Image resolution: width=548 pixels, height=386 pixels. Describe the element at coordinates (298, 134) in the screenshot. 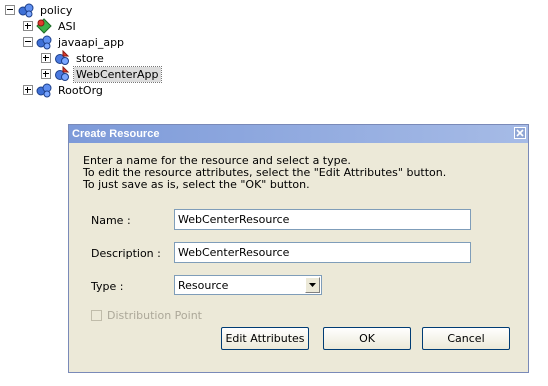

I see `dialog-titlebar: Create Resource` at that location.